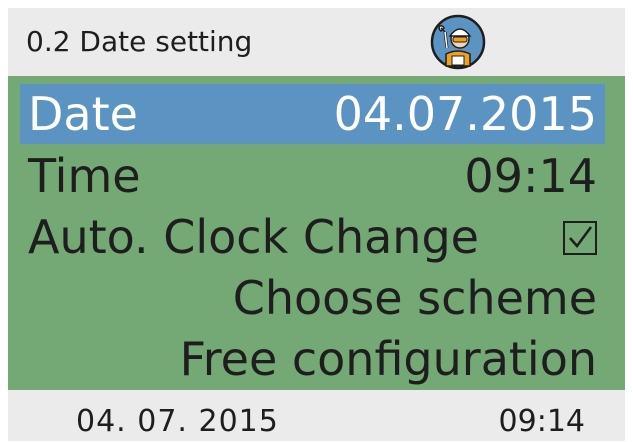 The image size is (633, 442). I want to click on auto-clock-change-checkbox, so click(580, 238).